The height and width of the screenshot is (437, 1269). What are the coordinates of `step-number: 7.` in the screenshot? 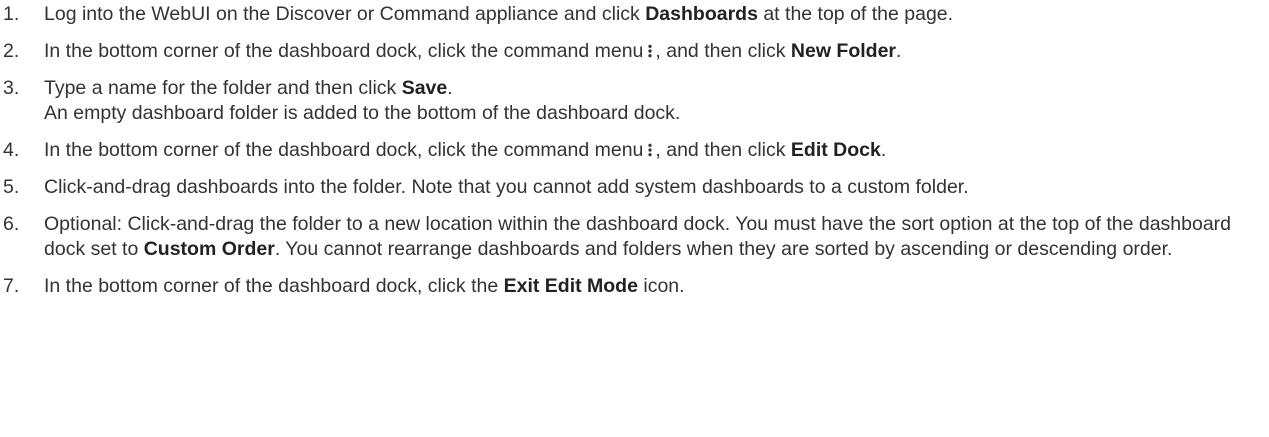 It's located at (11, 286).